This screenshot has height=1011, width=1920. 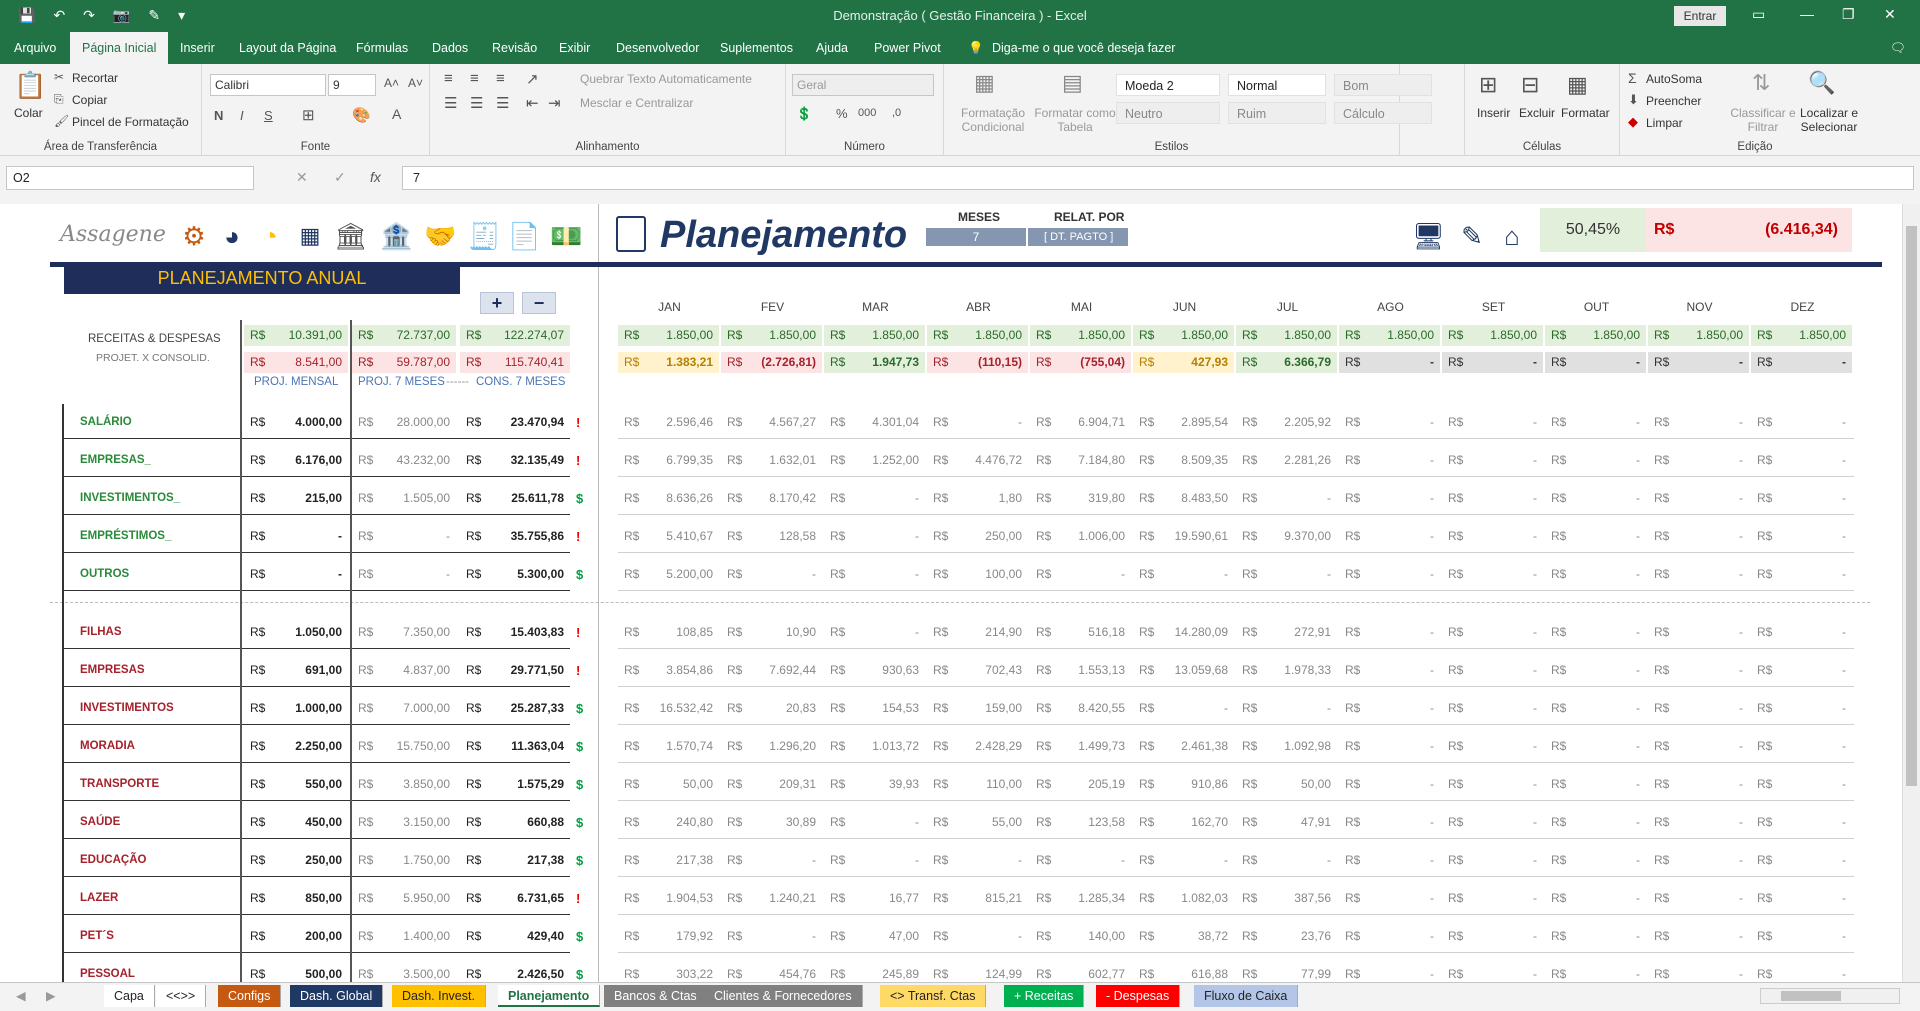 What do you see at coordinates (539, 303) in the screenshot?
I see `collapse-button: −` at bounding box center [539, 303].